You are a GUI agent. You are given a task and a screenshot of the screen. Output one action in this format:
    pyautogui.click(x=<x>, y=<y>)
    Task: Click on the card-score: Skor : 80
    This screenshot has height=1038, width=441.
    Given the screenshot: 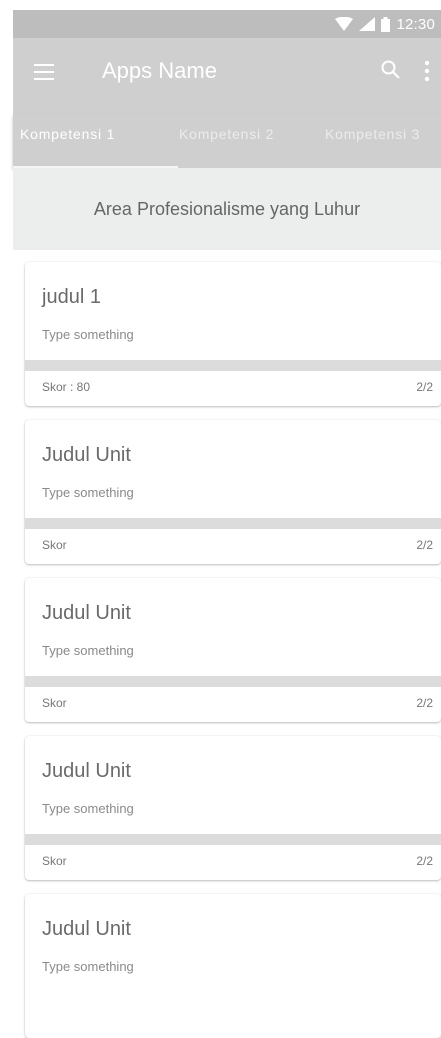 What is the action you would take?
    pyautogui.click(x=66, y=387)
    